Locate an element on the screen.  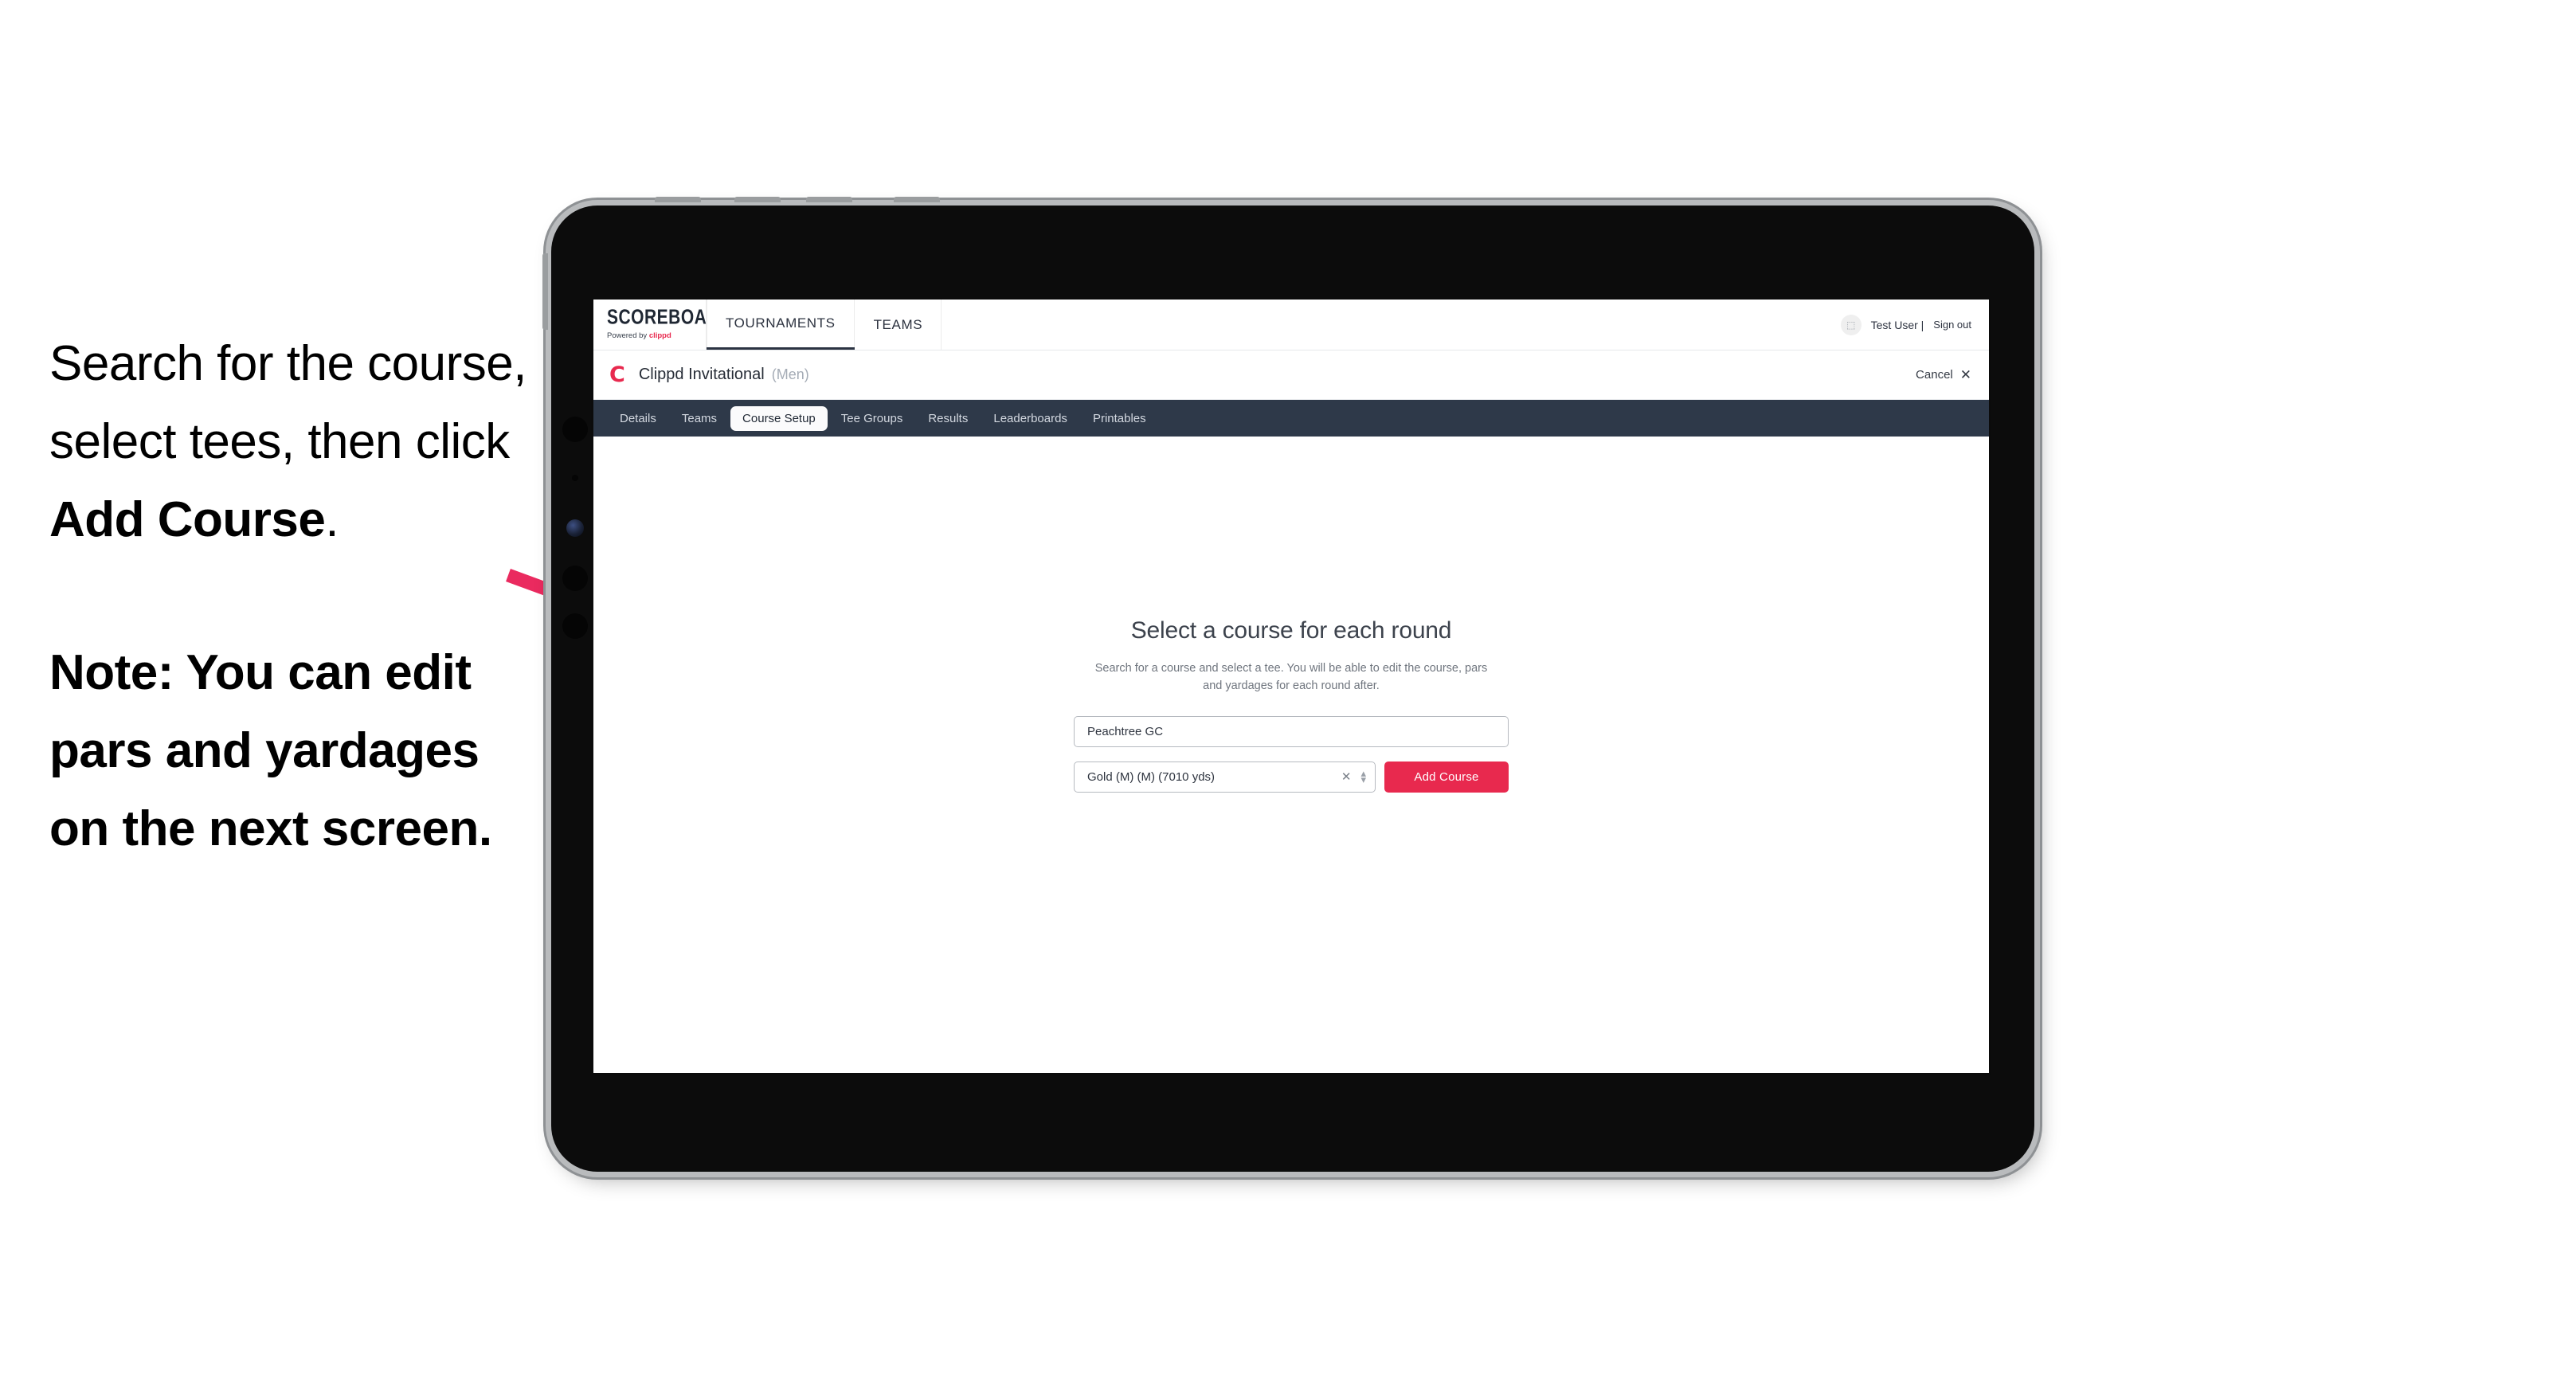
nav-tab-tournaments: TOURNAMENTS is located at coordinates (781, 325).